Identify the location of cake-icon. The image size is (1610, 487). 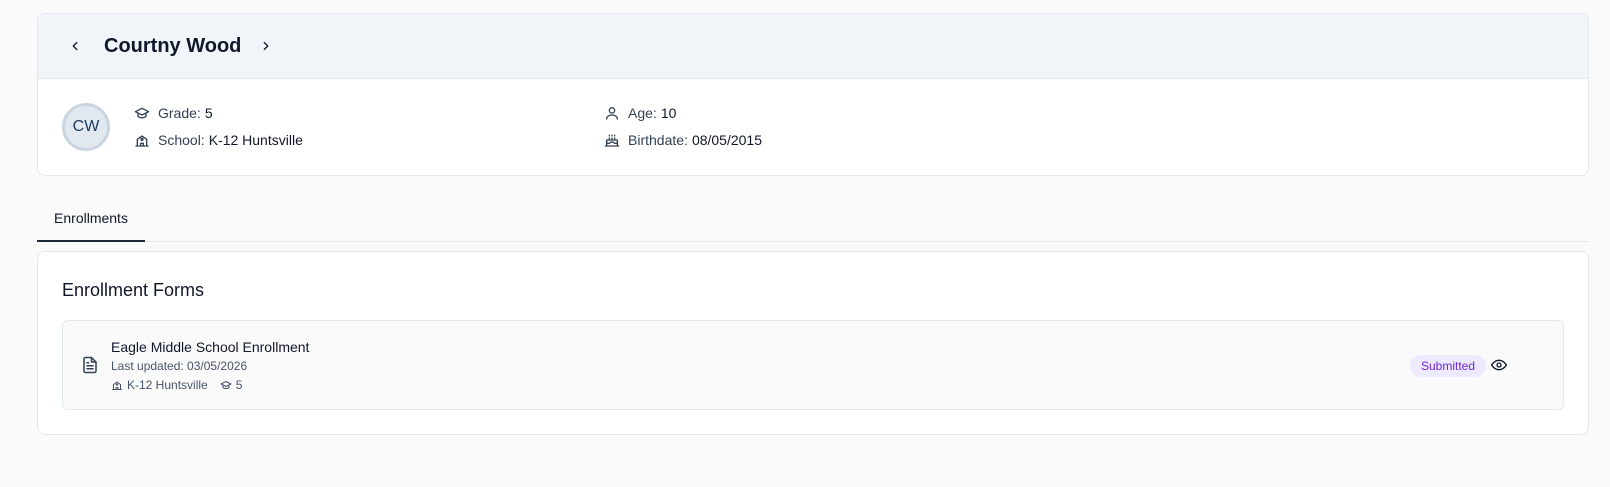
(612, 140).